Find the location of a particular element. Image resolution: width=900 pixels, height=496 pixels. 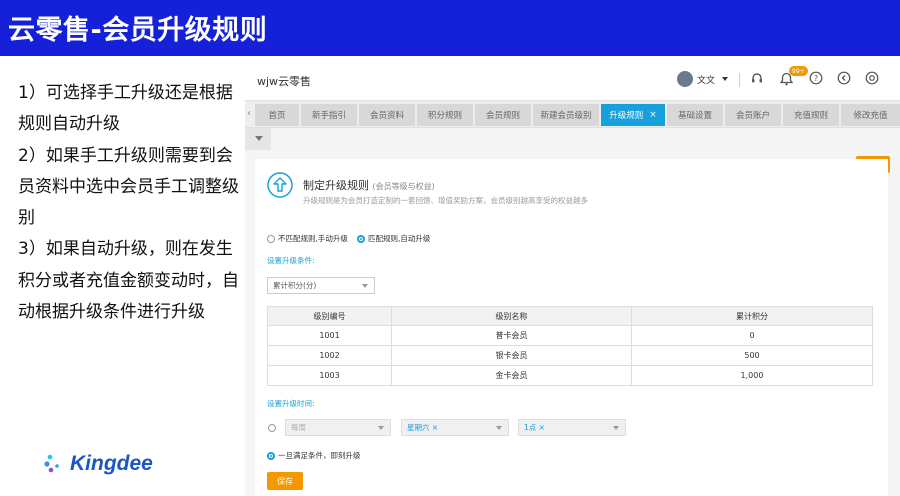

tab-points-rules: 积分规则 is located at coordinates (445, 115).